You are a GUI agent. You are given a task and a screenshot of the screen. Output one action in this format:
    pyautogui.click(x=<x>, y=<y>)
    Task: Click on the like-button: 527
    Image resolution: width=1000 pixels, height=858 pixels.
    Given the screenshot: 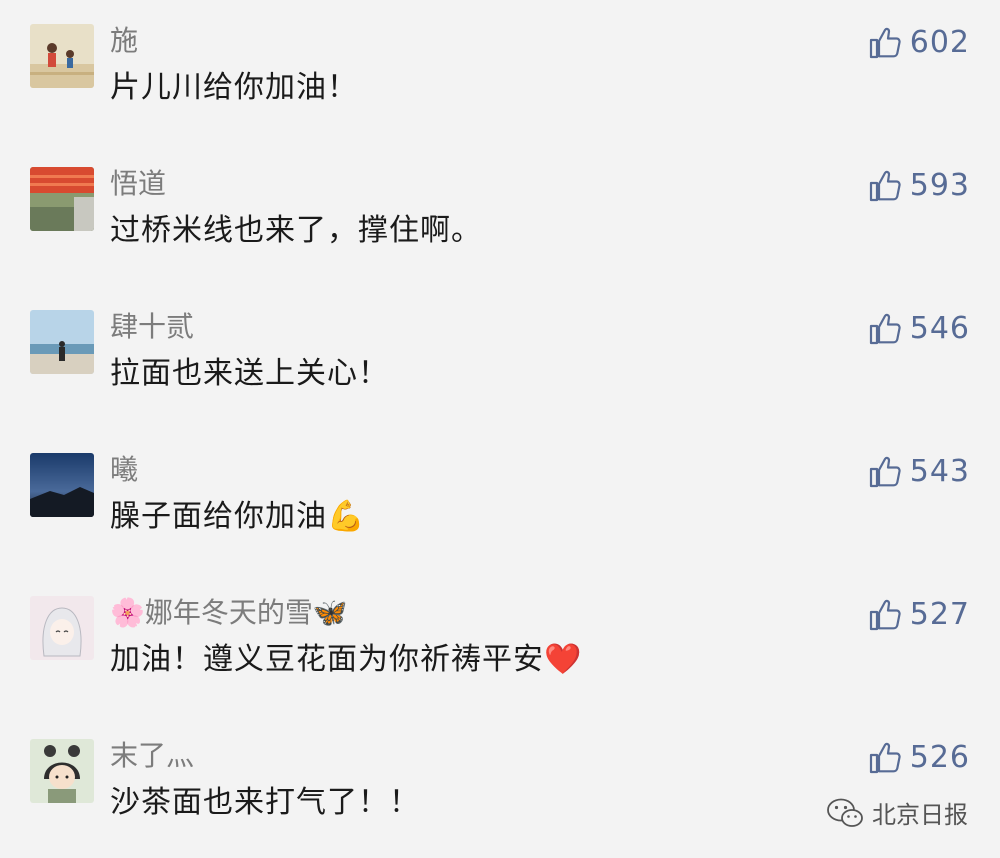 What is the action you would take?
    pyautogui.click(x=919, y=615)
    